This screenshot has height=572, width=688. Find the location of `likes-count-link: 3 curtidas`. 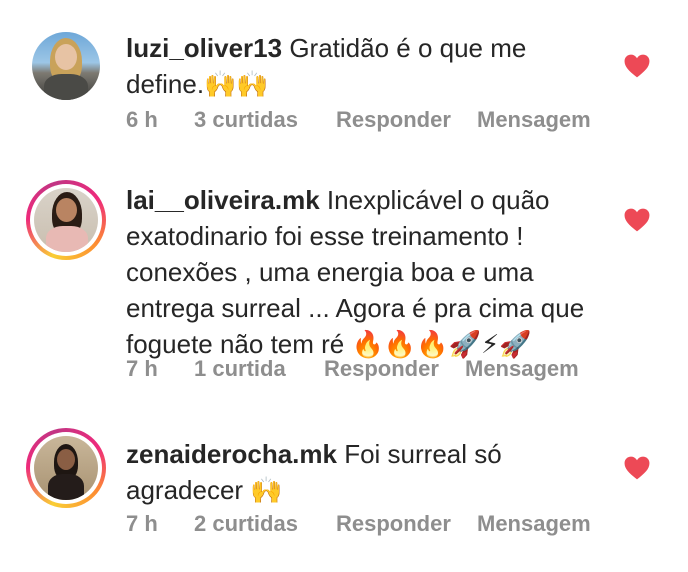

likes-count-link: 3 curtidas is located at coordinates (246, 120).